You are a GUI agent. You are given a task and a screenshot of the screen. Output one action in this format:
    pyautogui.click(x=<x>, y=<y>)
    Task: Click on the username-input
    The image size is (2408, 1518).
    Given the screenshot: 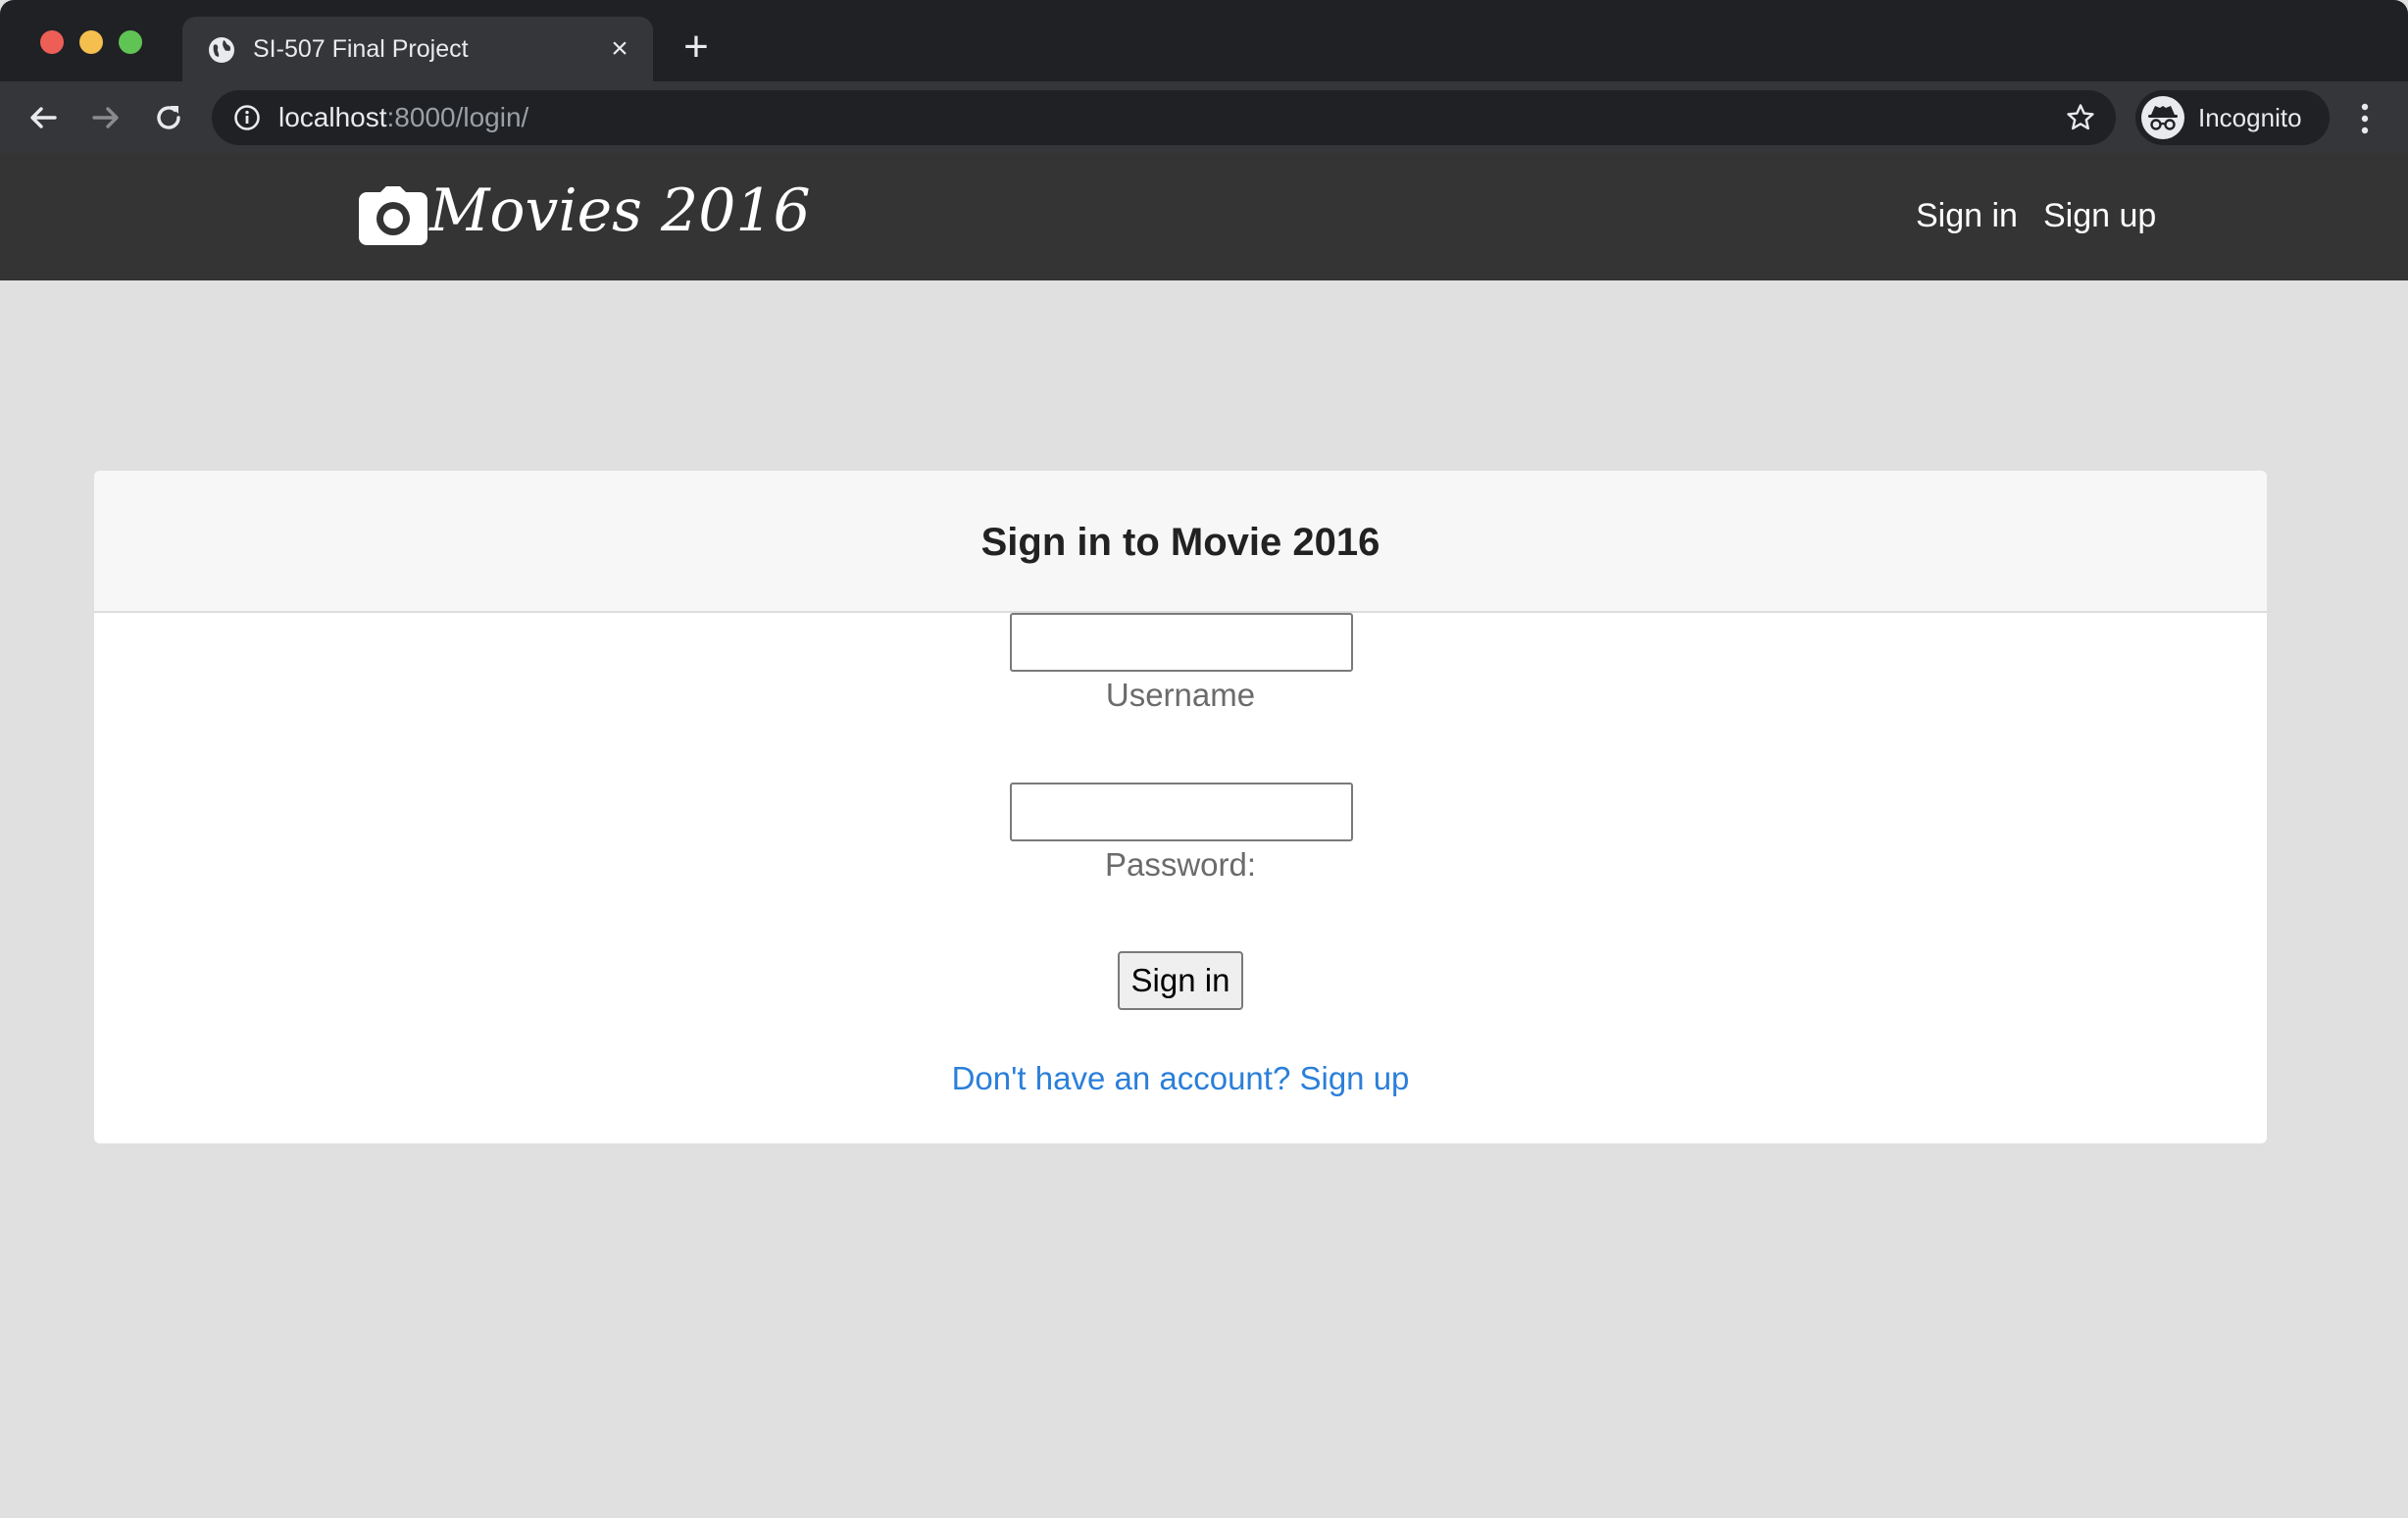 What is the action you would take?
    pyautogui.click(x=1181, y=643)
    